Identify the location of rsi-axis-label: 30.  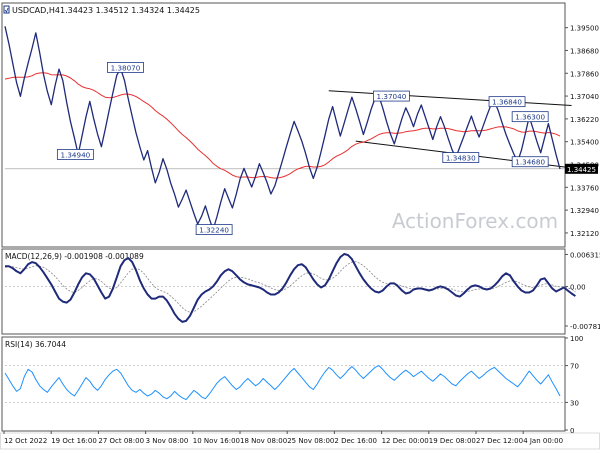
(574, 403).